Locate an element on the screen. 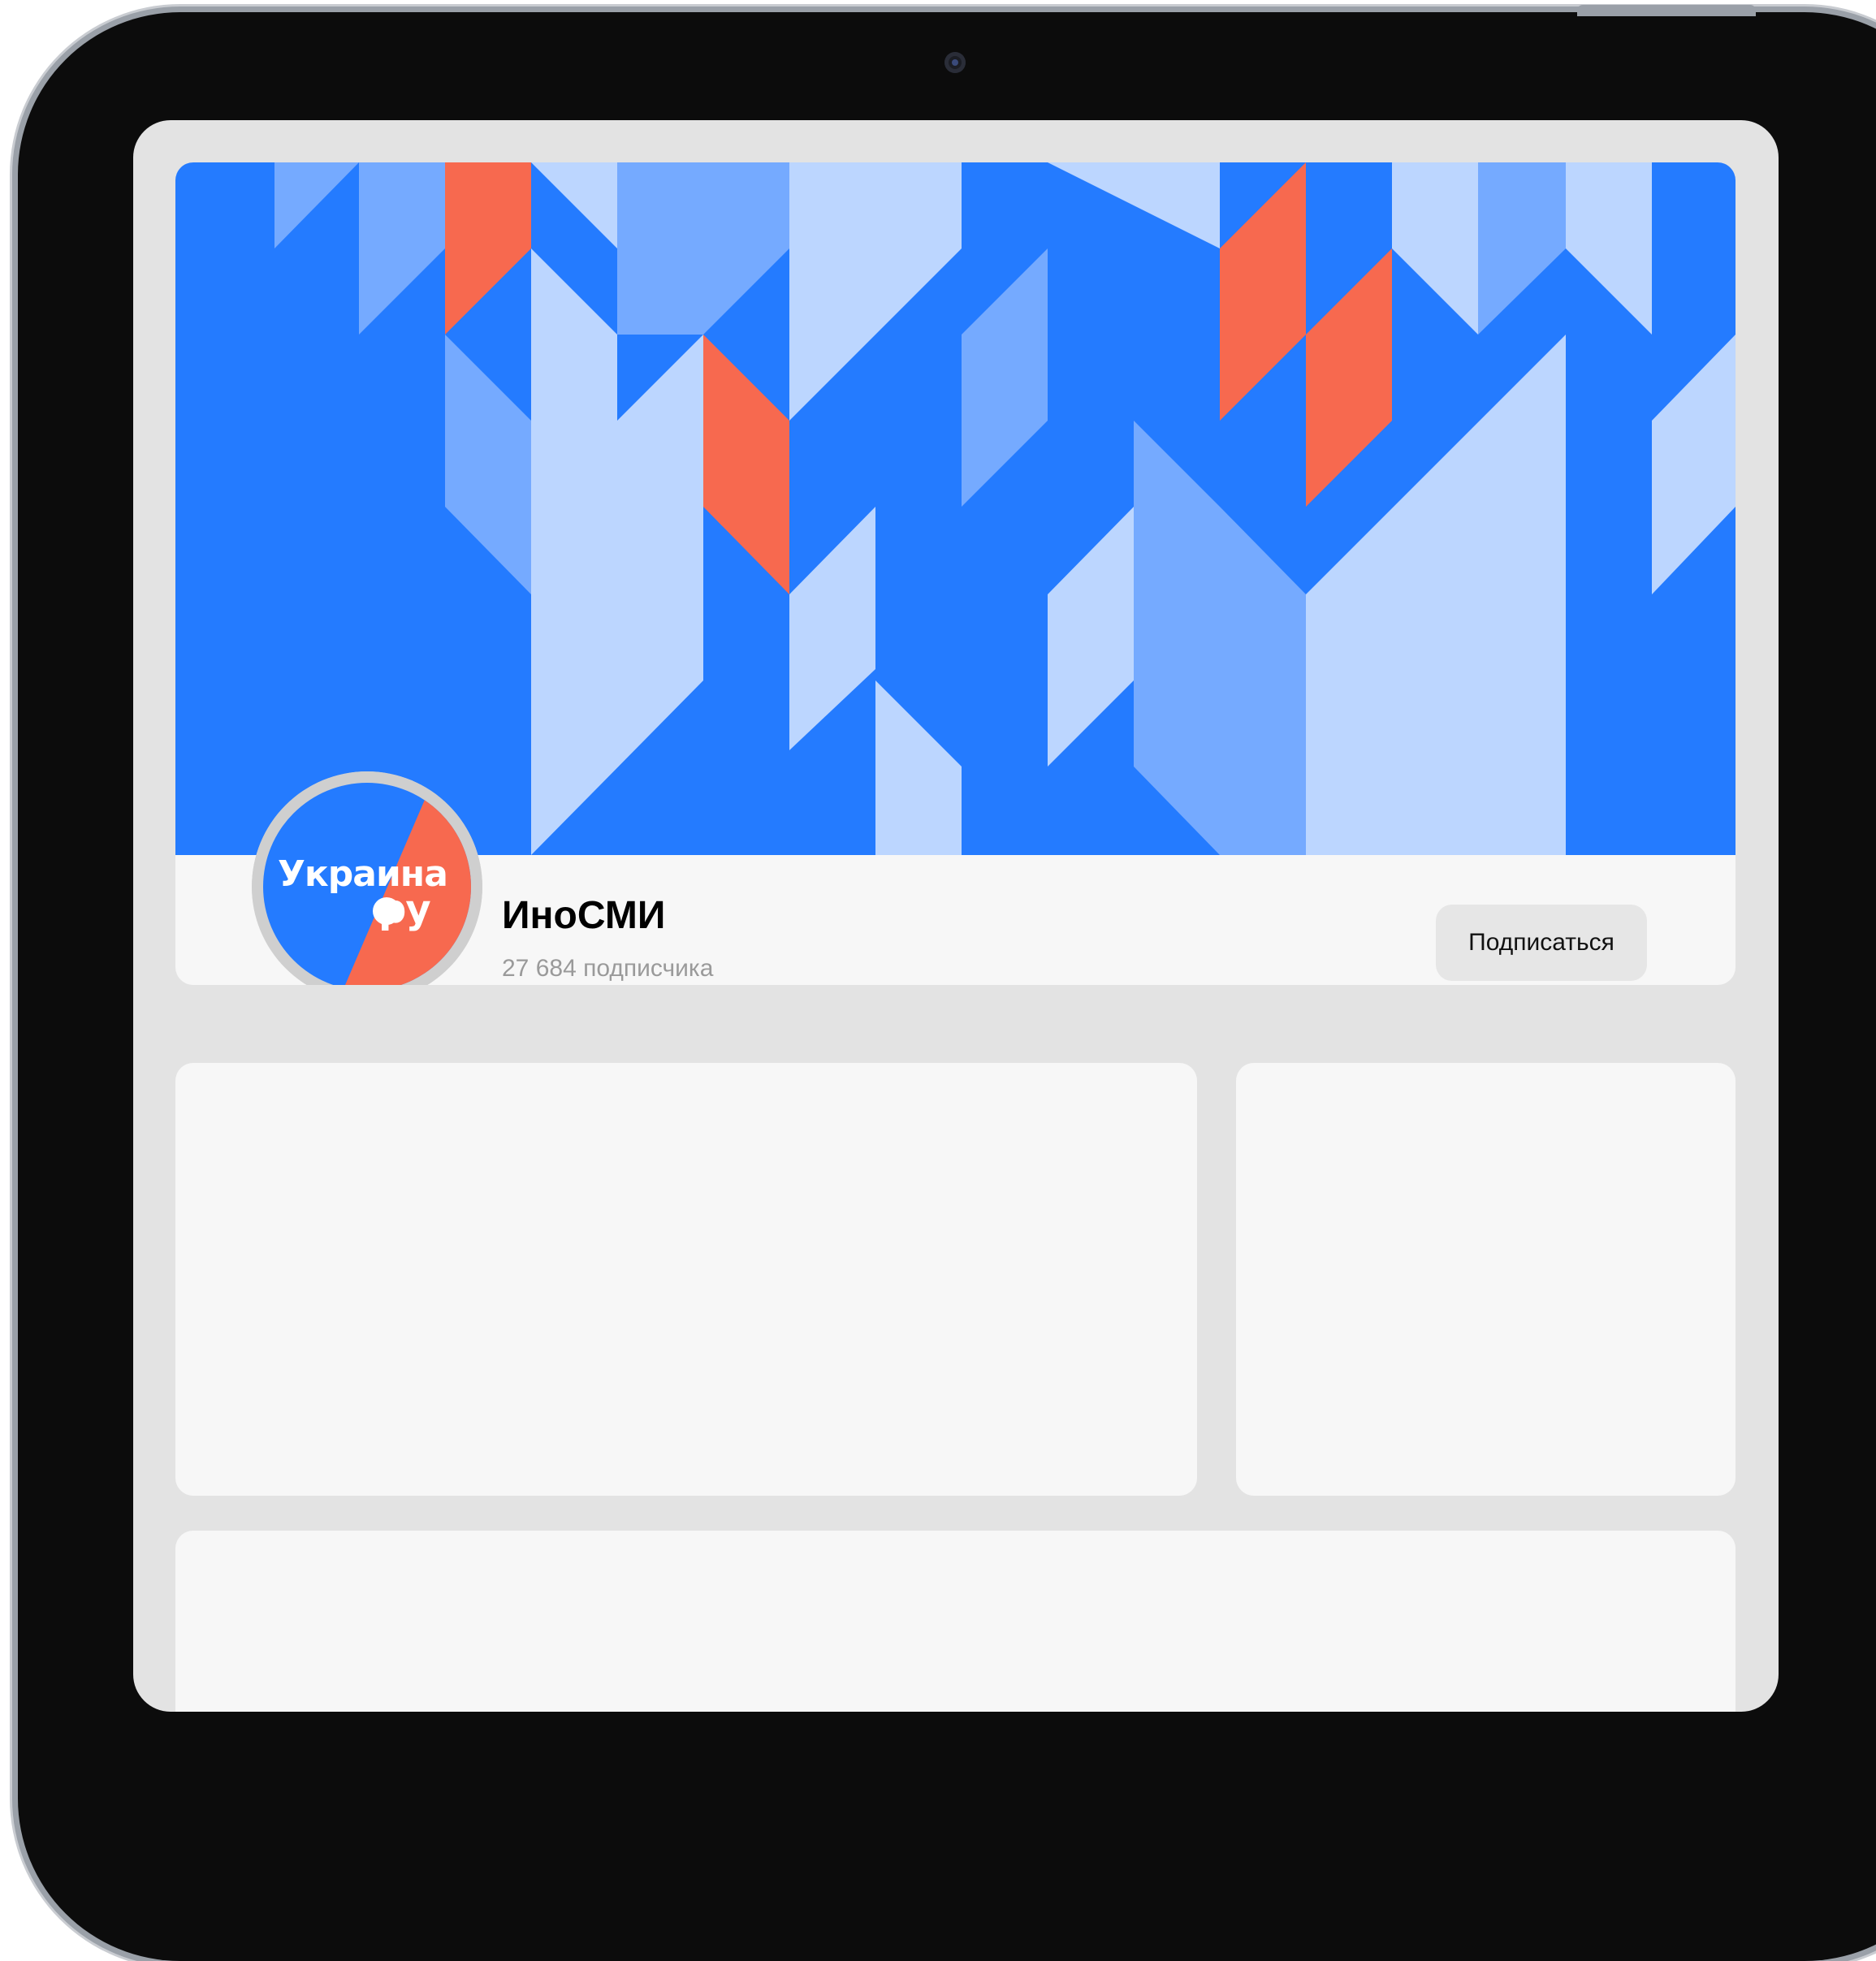 This screenshot has width=1876, height=1961. tablet-side-button is located at coordinates (1666, 10).